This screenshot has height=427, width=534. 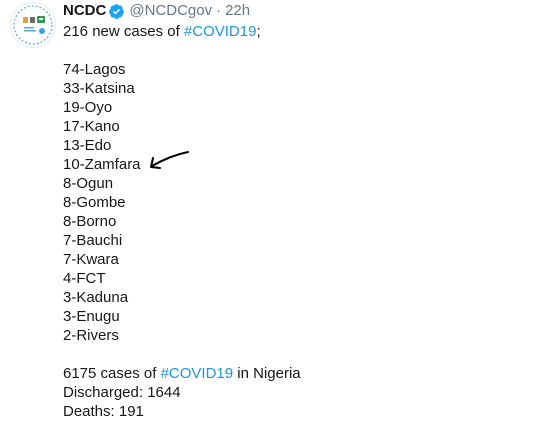 I want to click on state-case-line: 8-Gombe, so click(x=94, y=202).